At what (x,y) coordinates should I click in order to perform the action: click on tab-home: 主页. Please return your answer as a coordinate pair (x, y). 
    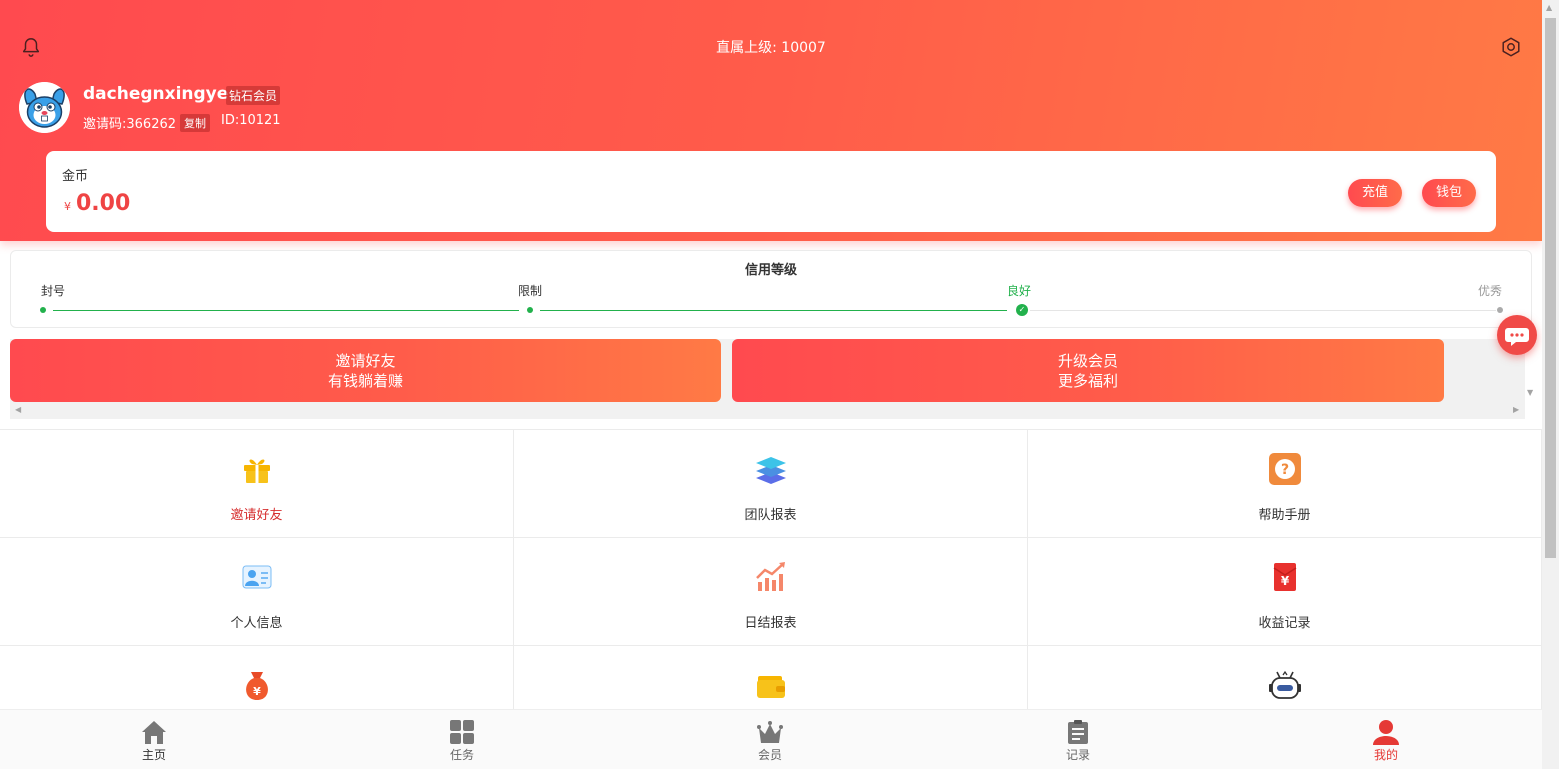
    Looking at the image, I should click on (154, 739).